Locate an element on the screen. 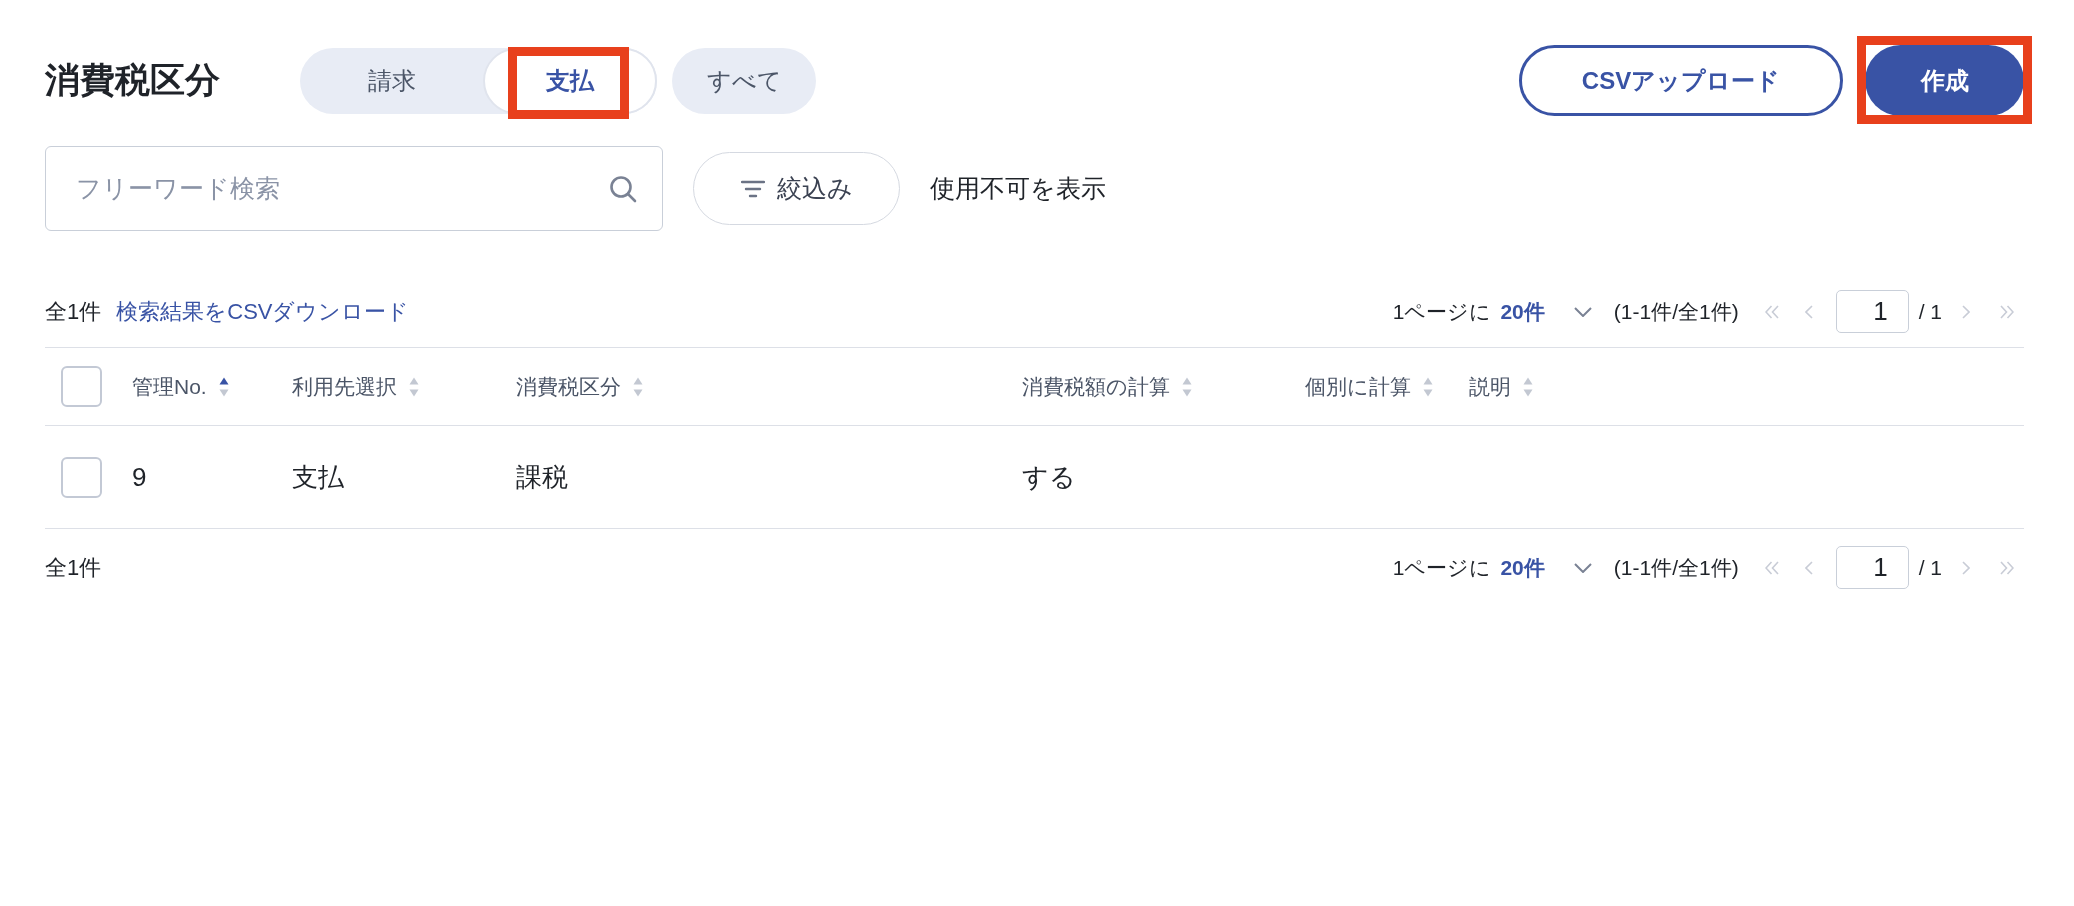 The width and height of the screenshot is (2074, 906). column-header: 管理No. is located at coordinates (180, 386).